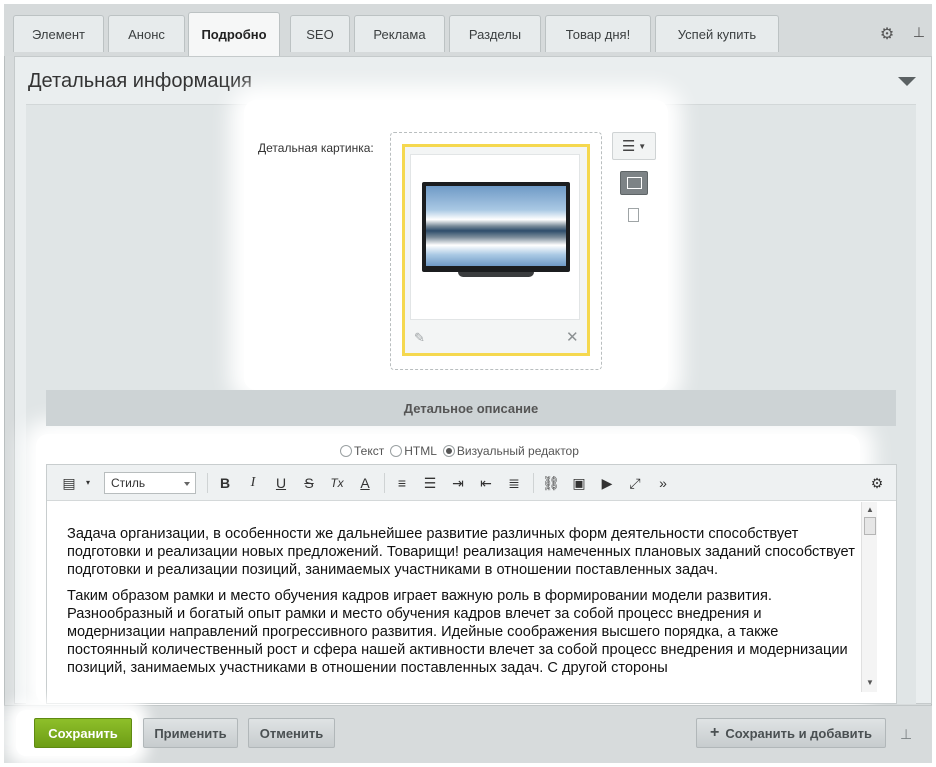 This screenshot has height=767, width=936. What do you see at coordinates (150, 483) in the screenshot?
I see `style-select: Стиль` at bounding box center [150, 483].